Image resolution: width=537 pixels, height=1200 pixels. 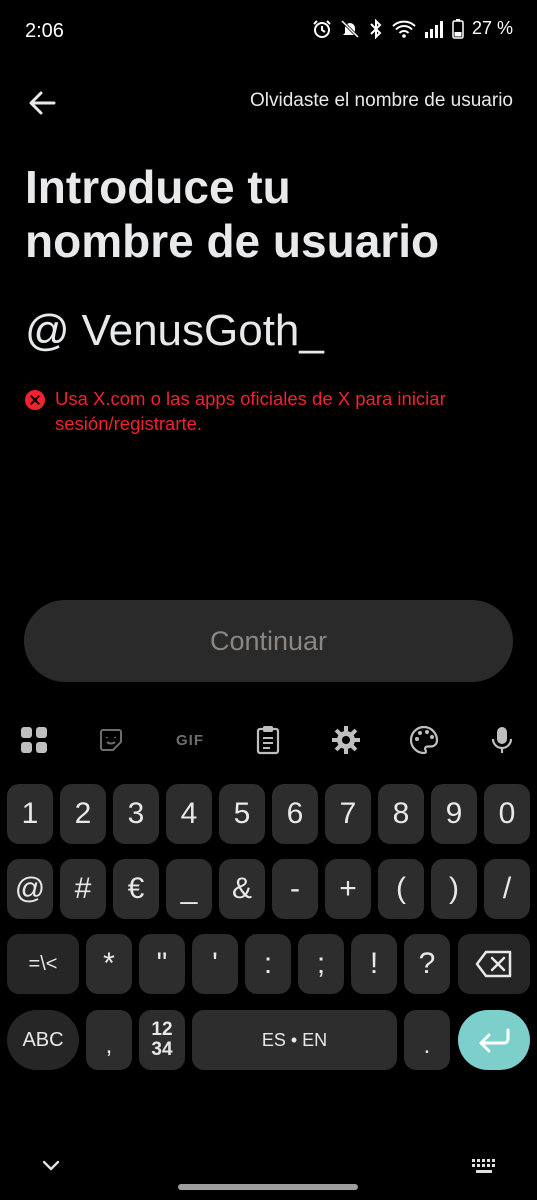 What do you see at coordinates (232, 241) in the screenshot?
I see `title-line-2: nombre de usuario` at bounding box center [232, 241].